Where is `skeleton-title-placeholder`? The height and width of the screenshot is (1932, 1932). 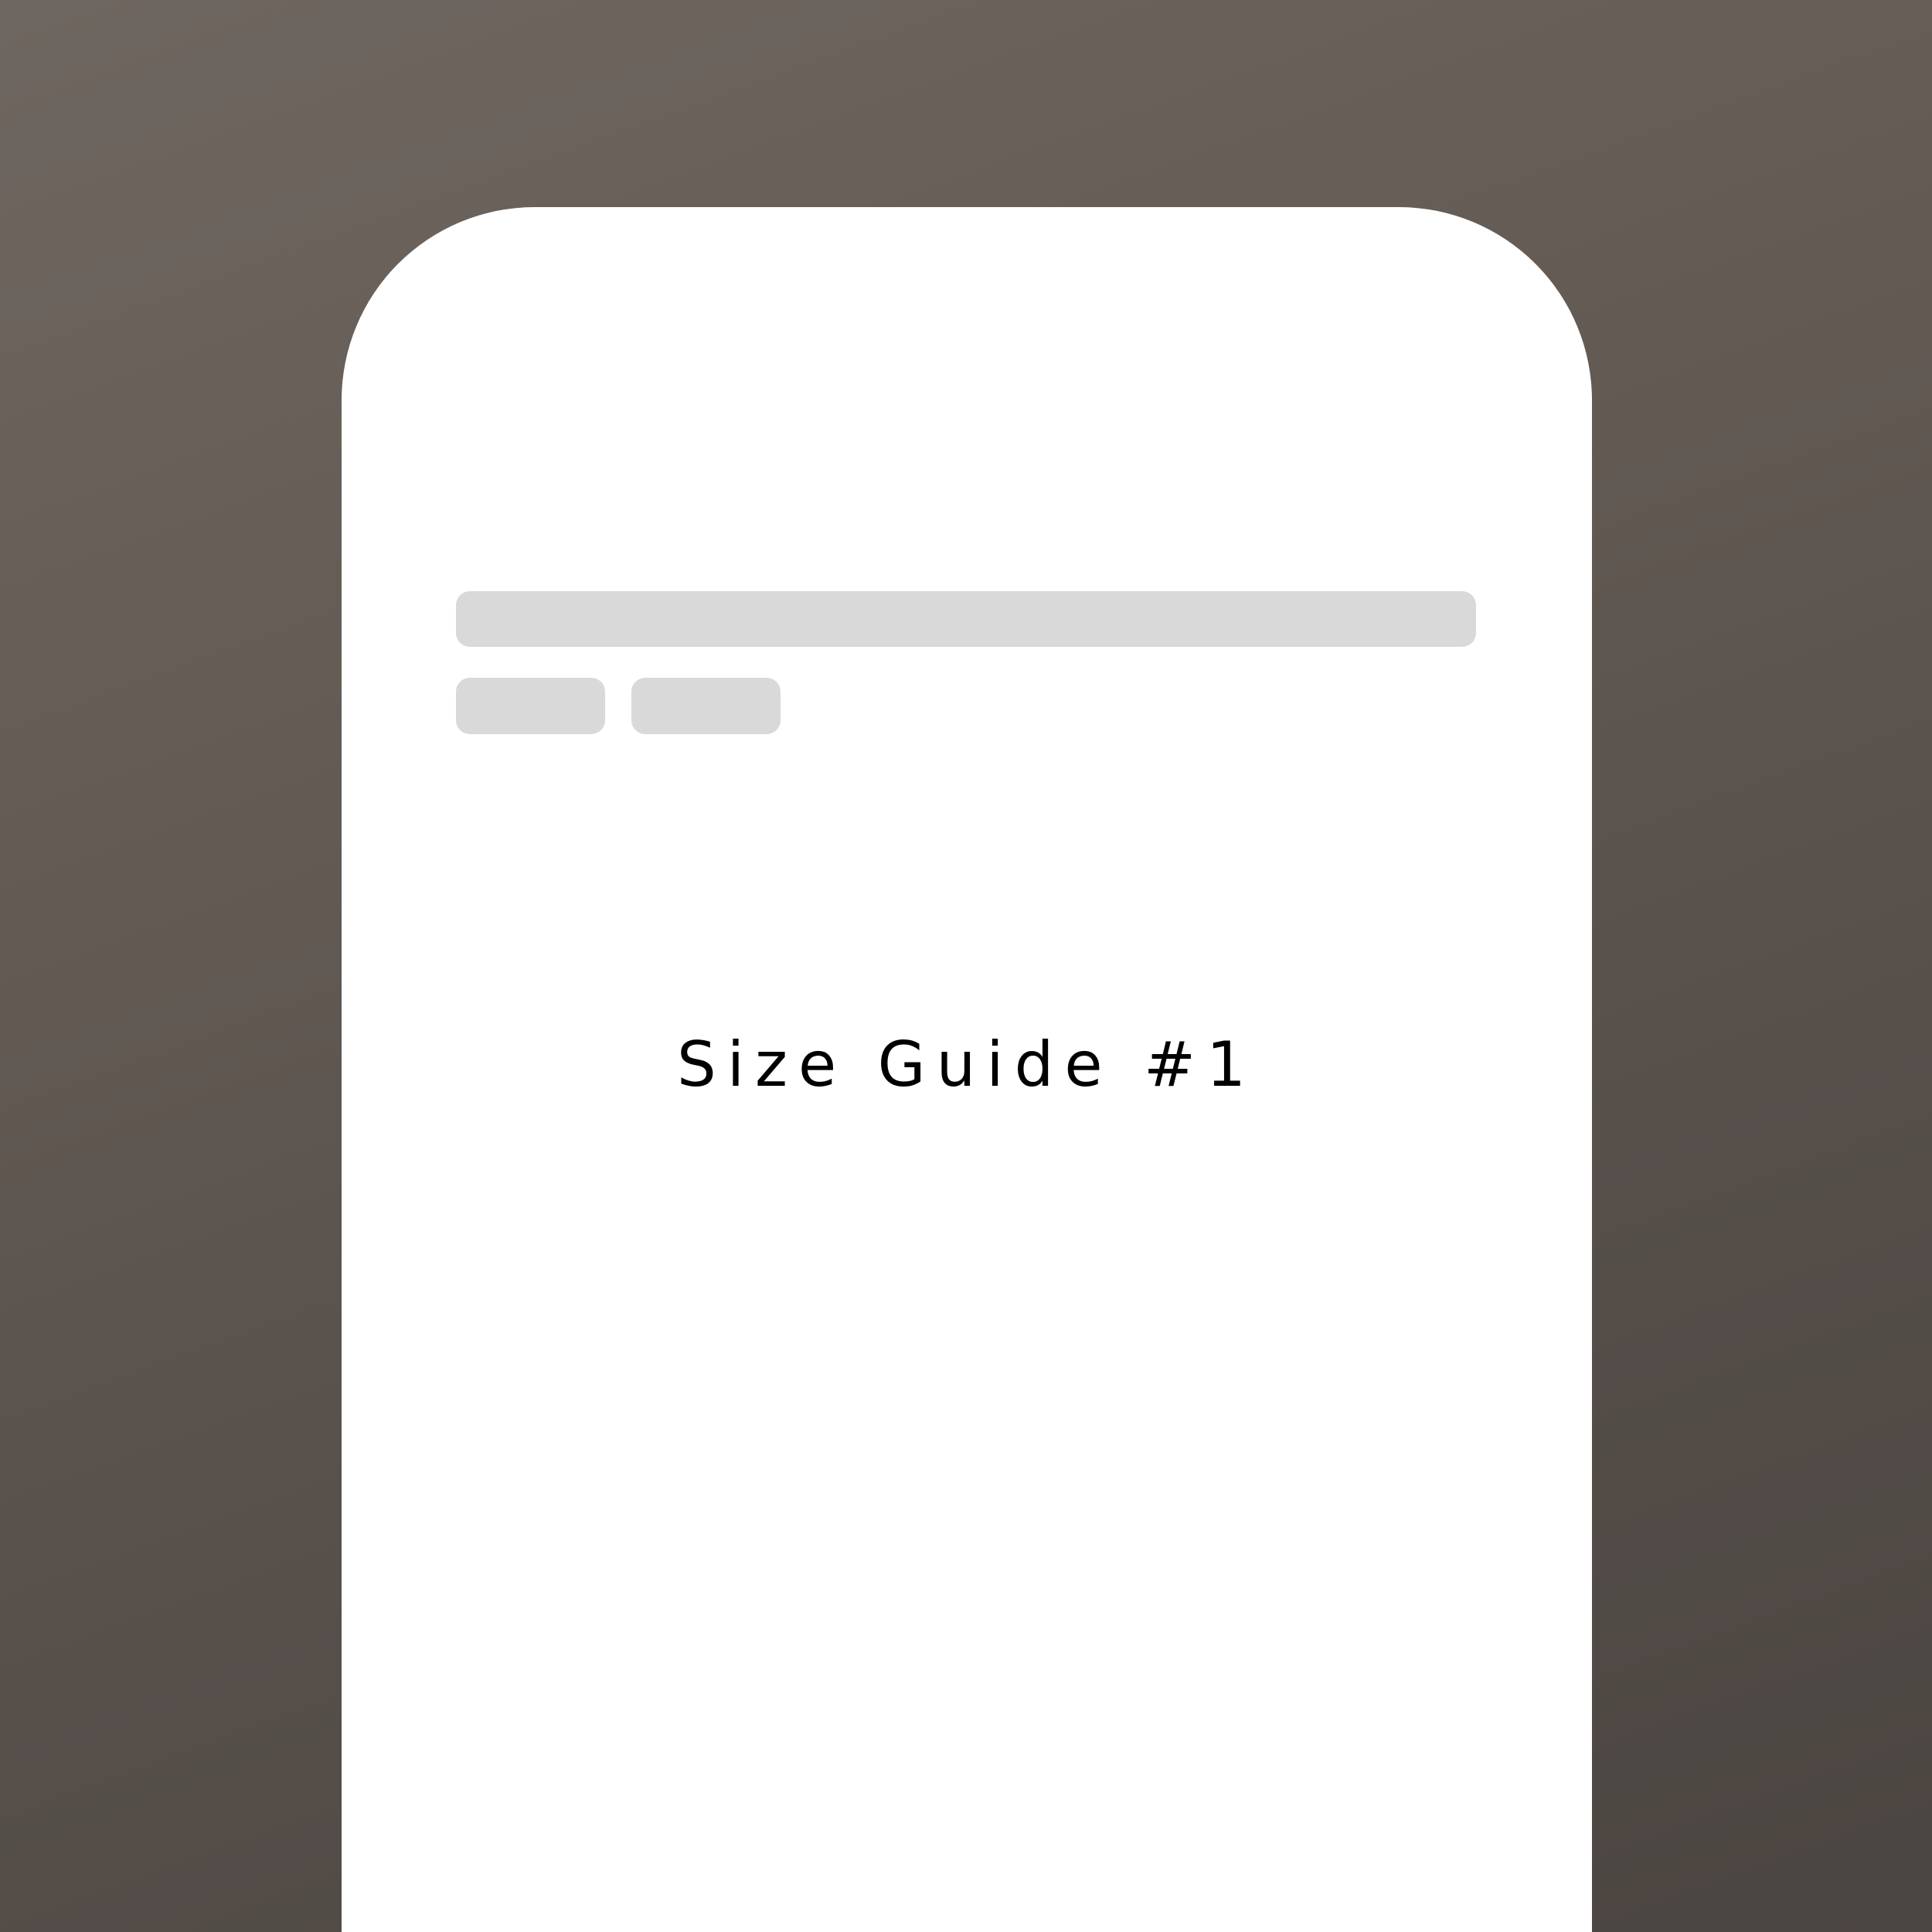 skeleton-title-placeholder is located at coordinates (966, 619).